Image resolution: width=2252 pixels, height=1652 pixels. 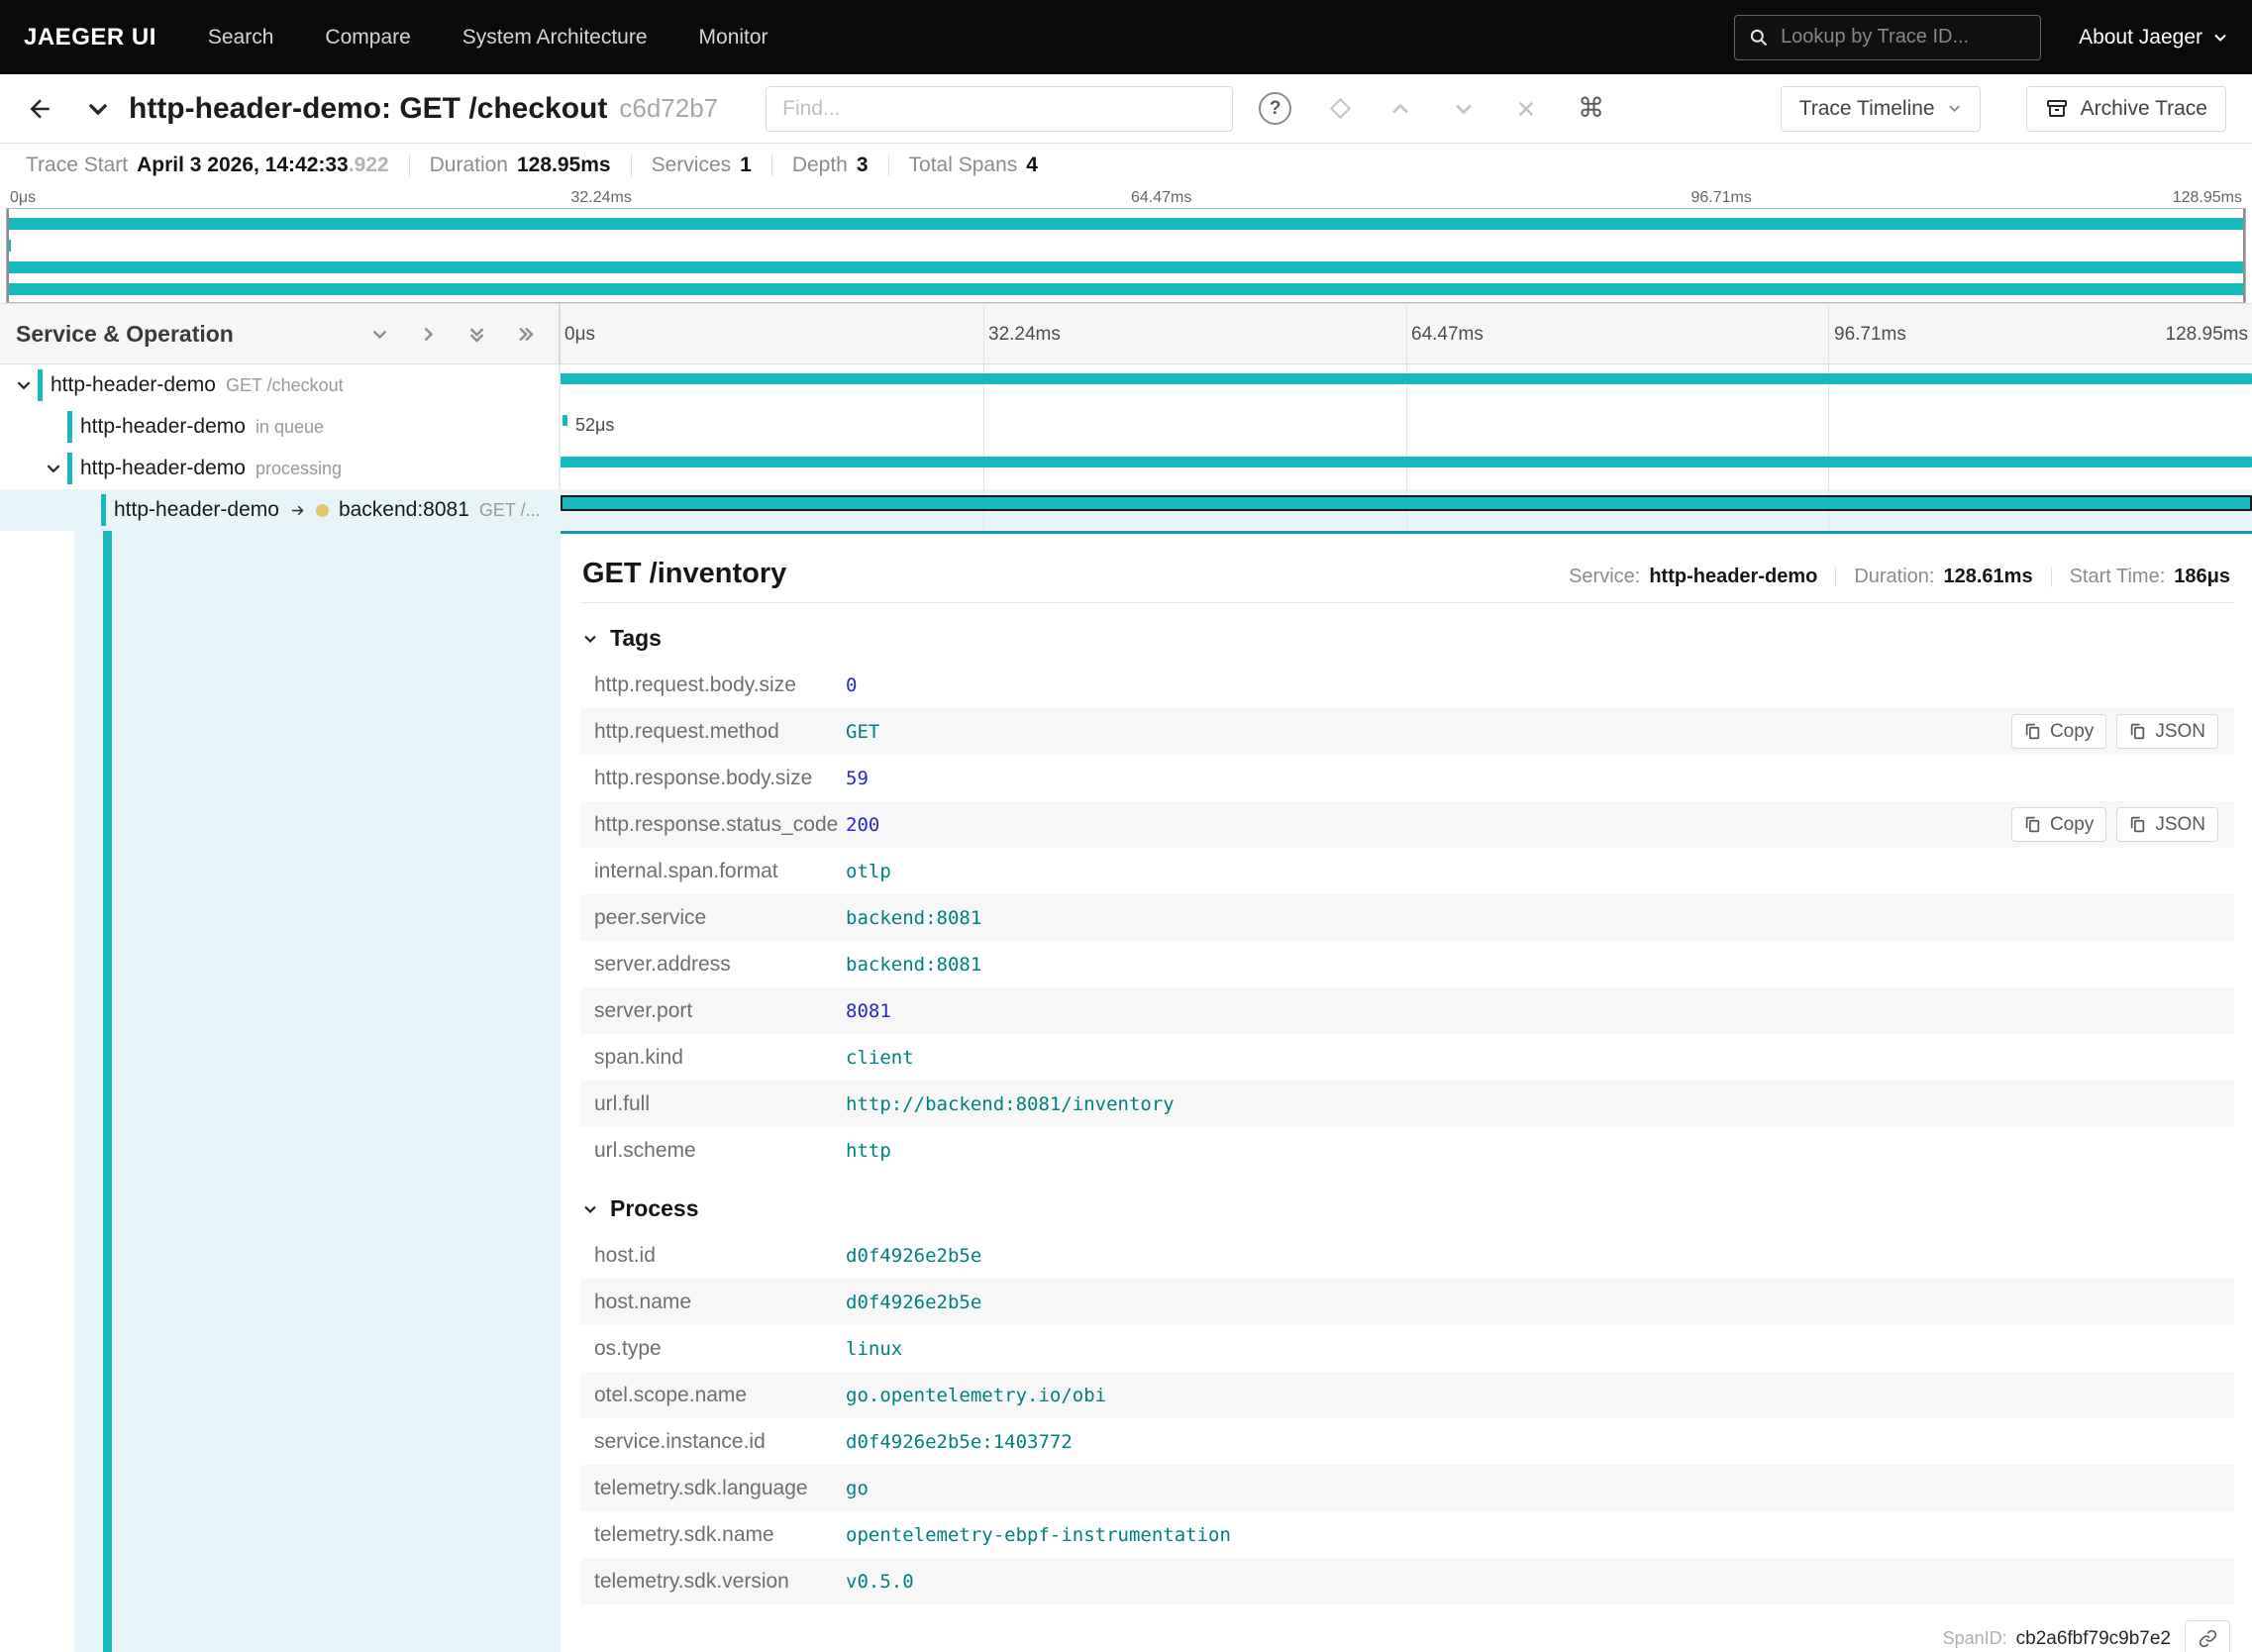 I want to click on expand-one-chevron-right-icon, so click(x=428, y=334).